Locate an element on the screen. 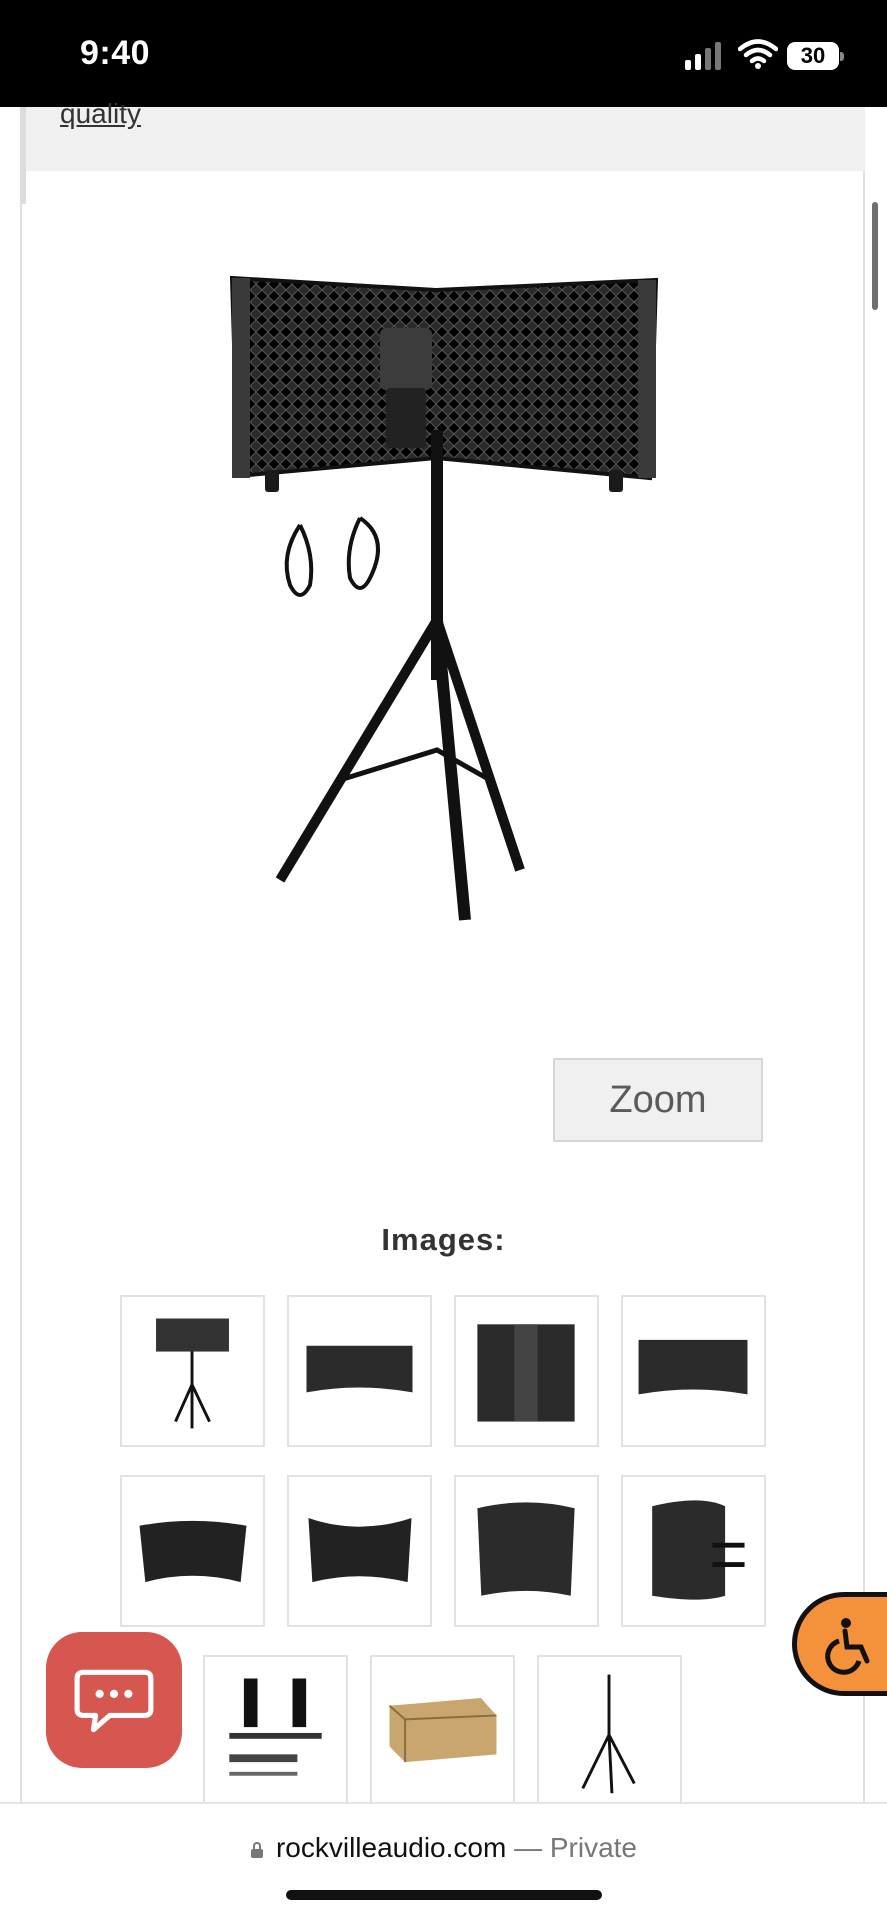  battery-icon: 30 is located at coordinates (815, 56).